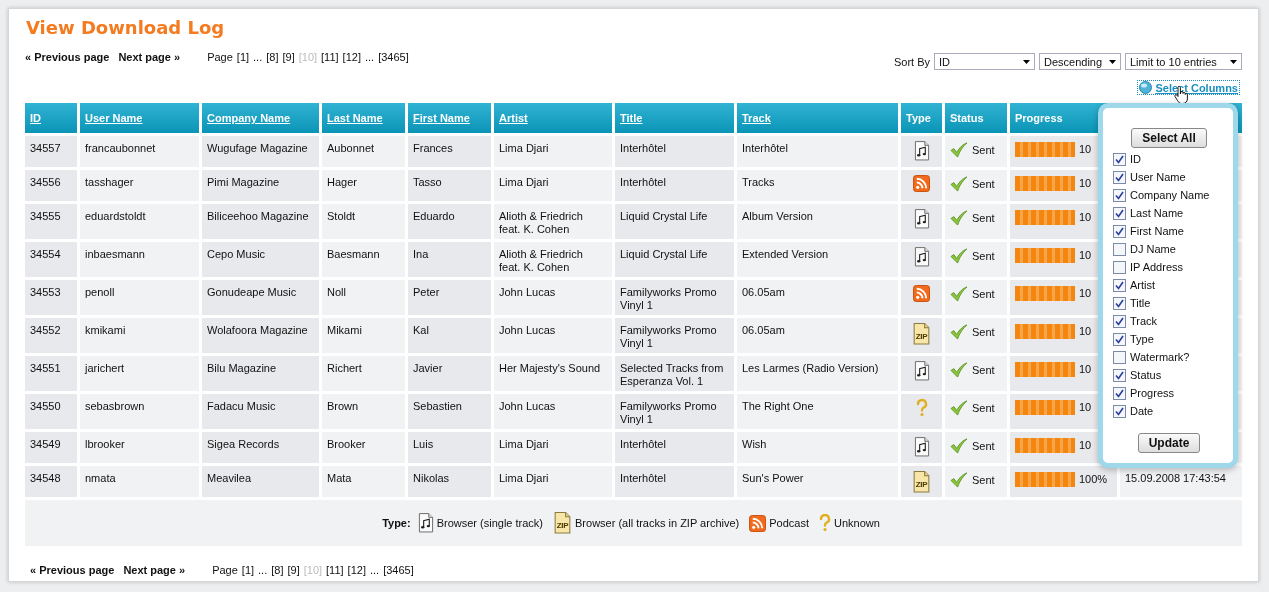  What do you see at coordinates (449, 481) in the screenshot?
I see `first-name-cell: Nikolas` at bounding box center [449, 481].